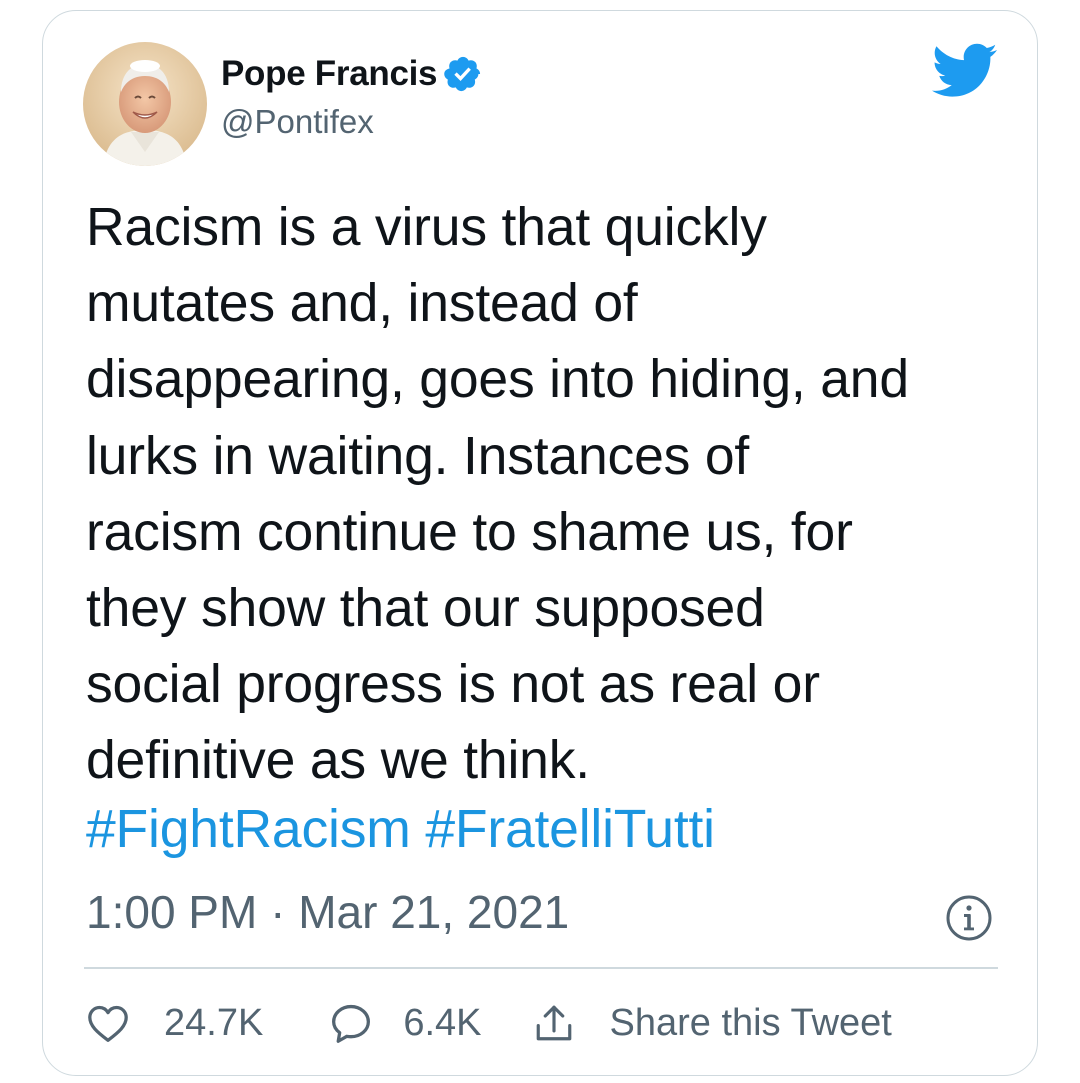 Image resolution: width=1080 pixels, height=1083 pixels. What do you see at coordinates (248, 829) in the screenshot?
I see `hashtag-link: #FightRacism` at bounding box center [248, 829].